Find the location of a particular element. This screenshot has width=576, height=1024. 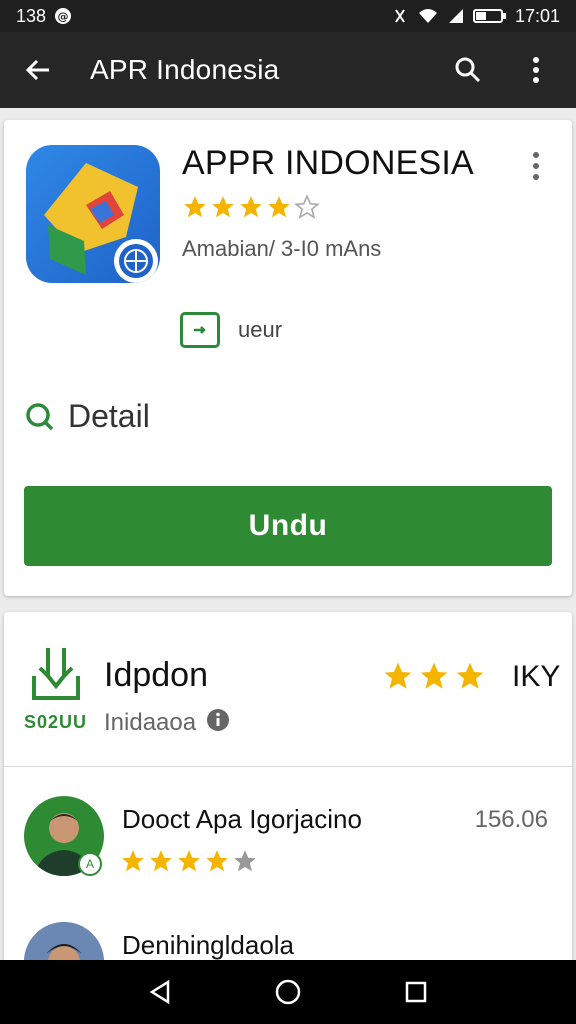

card-overflow-icon is located at coordinates (536, 166).